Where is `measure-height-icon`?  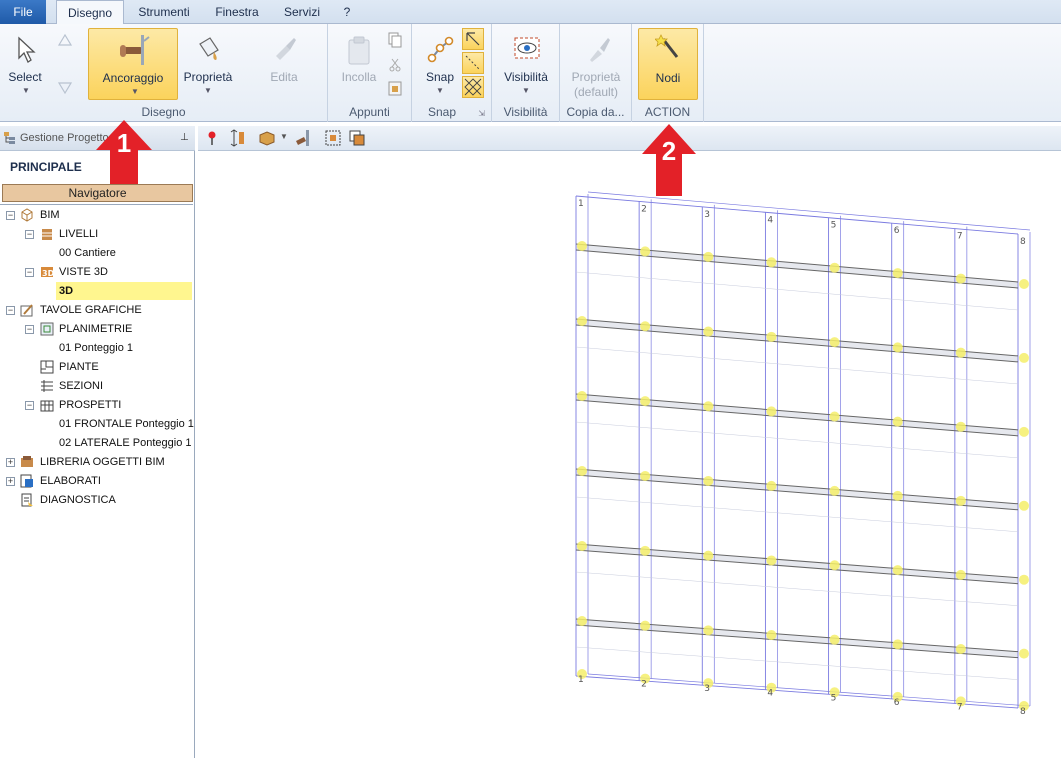
measure-height-icon is located at coordinates (238, 138).